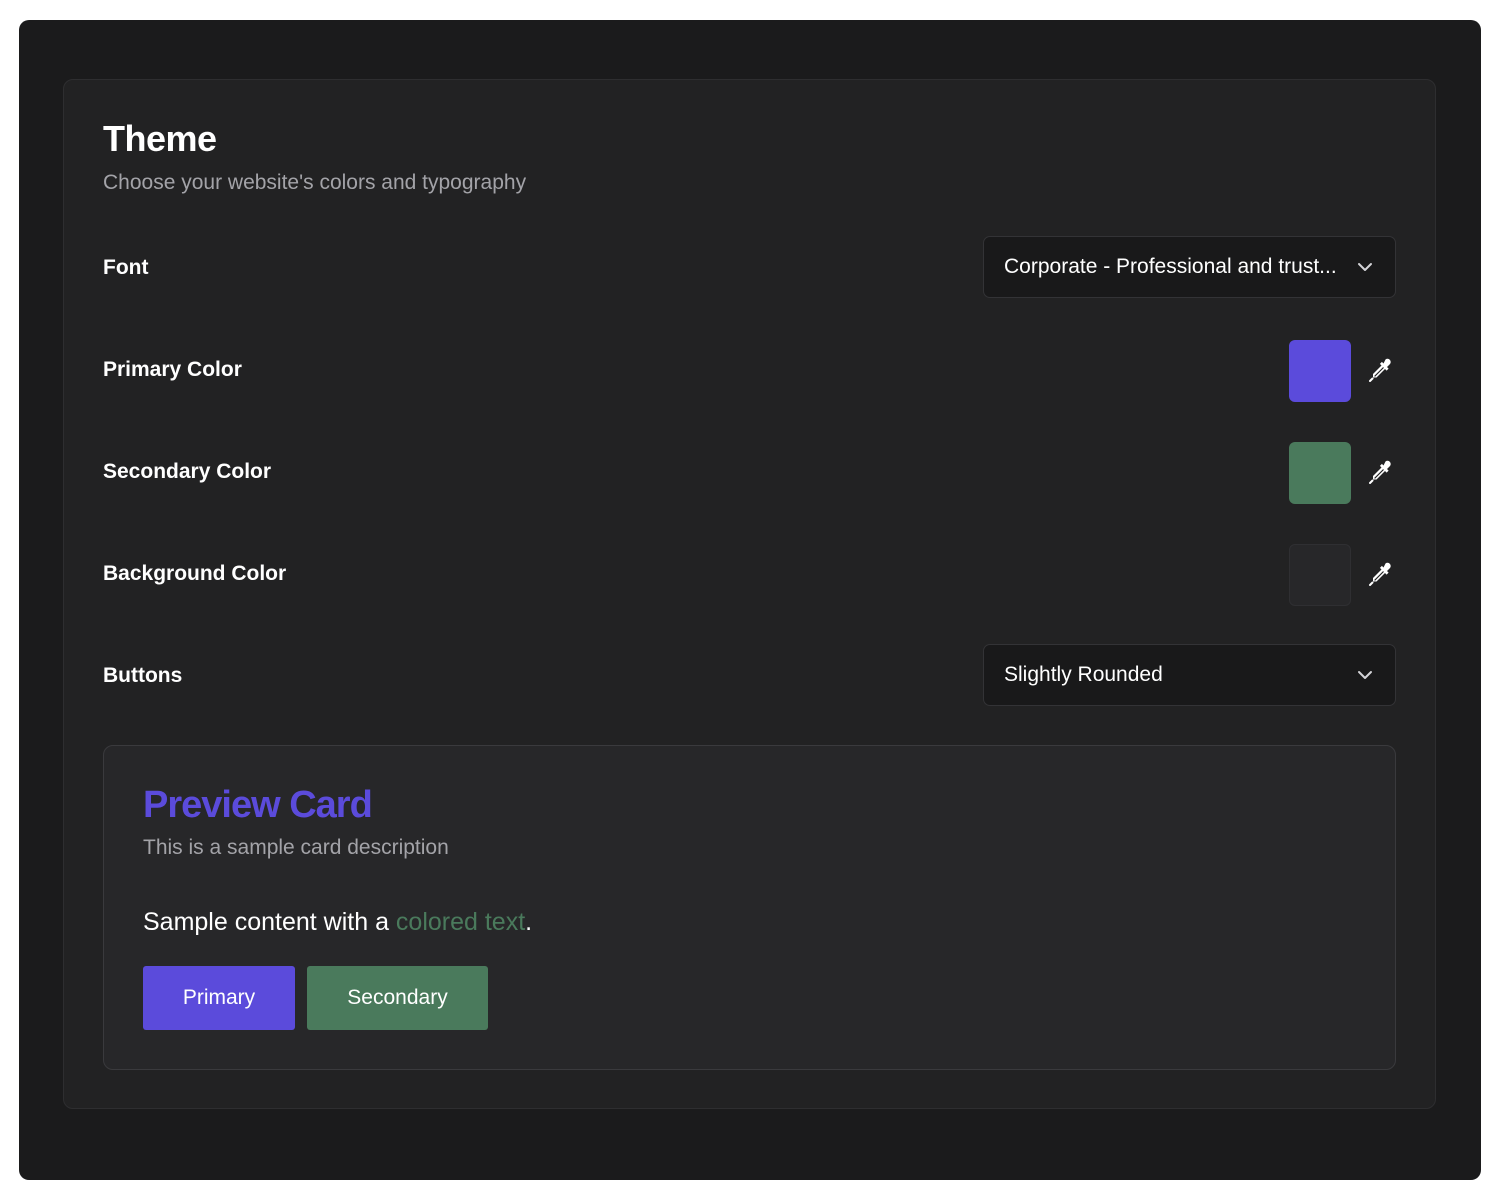 This screenshot has height=1200, width=1500. What do you see at coordinates (187, 471) in the screenshot?
I see `secondary-color-label: Secondary Color` at bounding box center [187, 471].